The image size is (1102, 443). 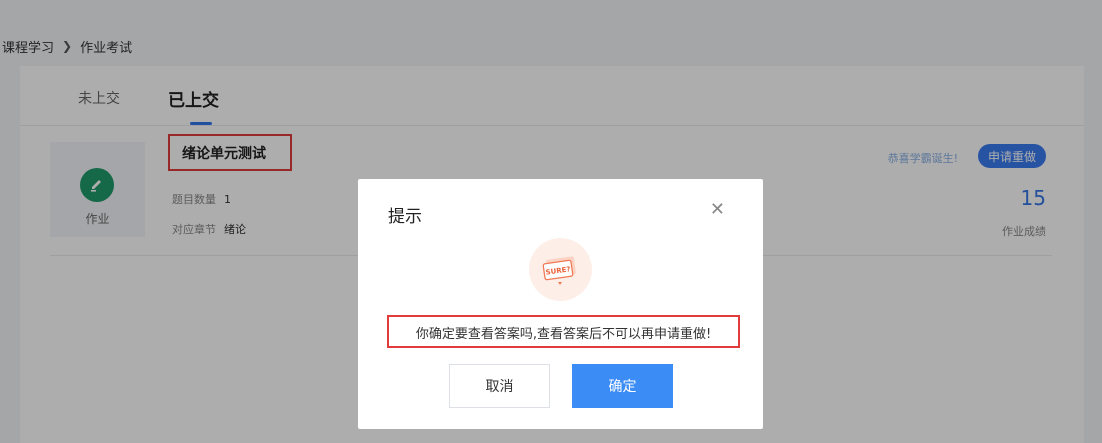 I want to click on dialog-message: 你确定要查看答案吗,查看答案后不可以再申请重做!, so click(x=563, y=334).